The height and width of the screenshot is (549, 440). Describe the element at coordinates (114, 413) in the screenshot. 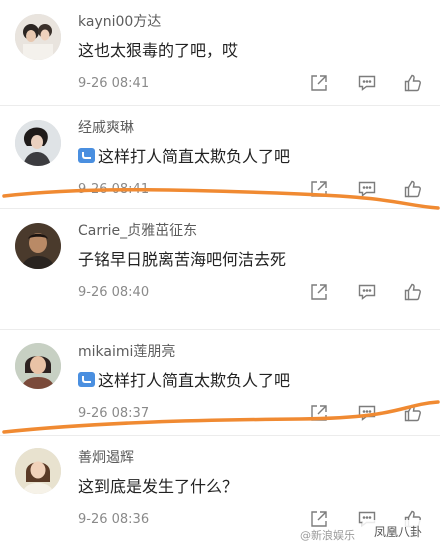

I see `timestamp: 9-26 08:37` at that location.